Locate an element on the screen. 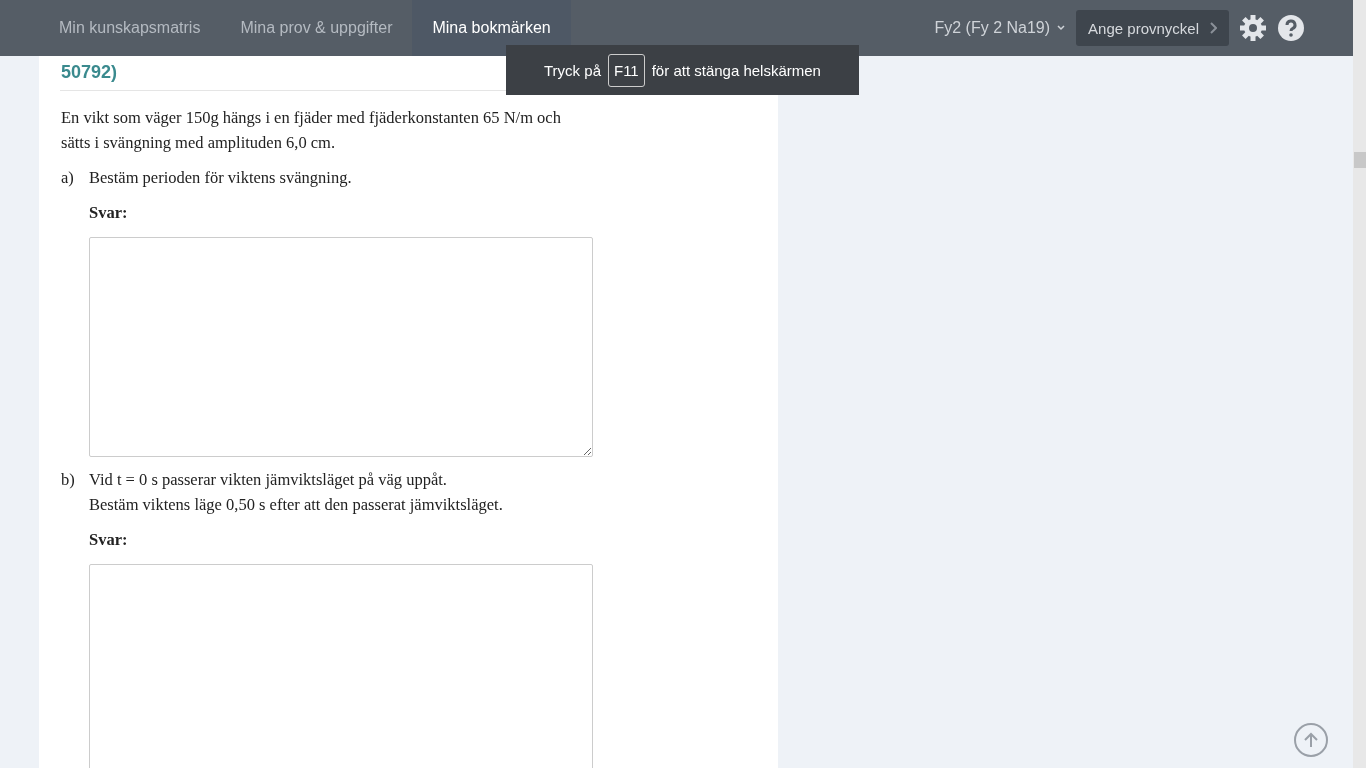 The height and width of the screenshot is (768, 1366). arrow-up-icon is located at coordinates (1311, 740).